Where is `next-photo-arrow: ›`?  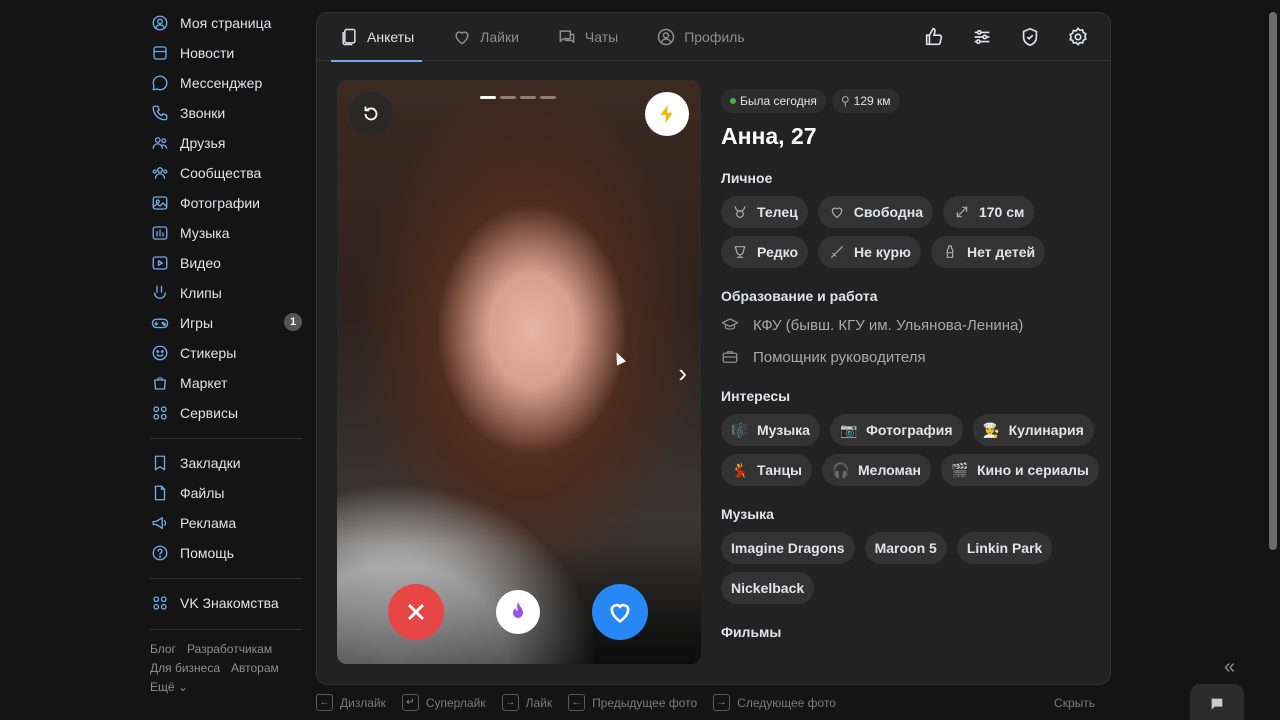
next-photo-arrow: › is located at coordinates (682, 373).